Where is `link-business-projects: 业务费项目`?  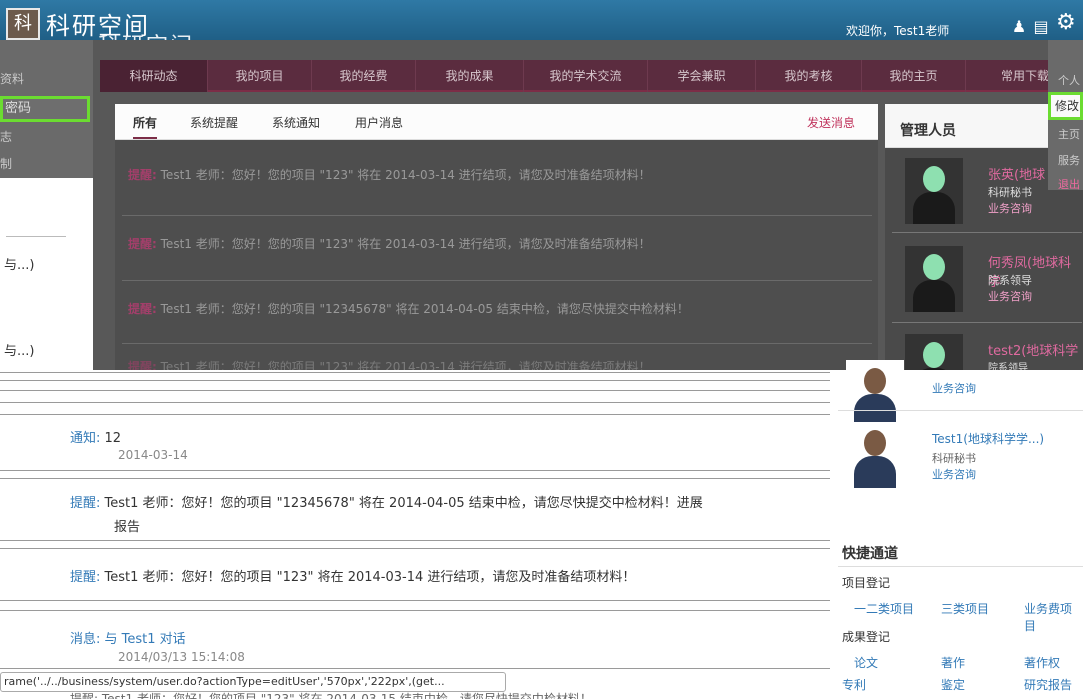
link-business-projects: 业务费项目 is located at coordinates (1053, 617).